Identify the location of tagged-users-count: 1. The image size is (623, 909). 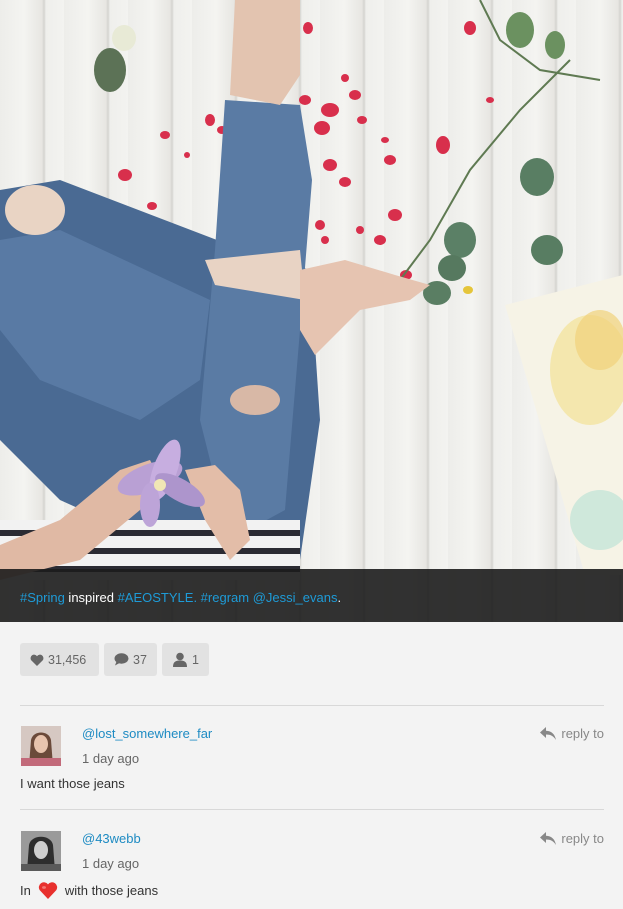
(195, 659).